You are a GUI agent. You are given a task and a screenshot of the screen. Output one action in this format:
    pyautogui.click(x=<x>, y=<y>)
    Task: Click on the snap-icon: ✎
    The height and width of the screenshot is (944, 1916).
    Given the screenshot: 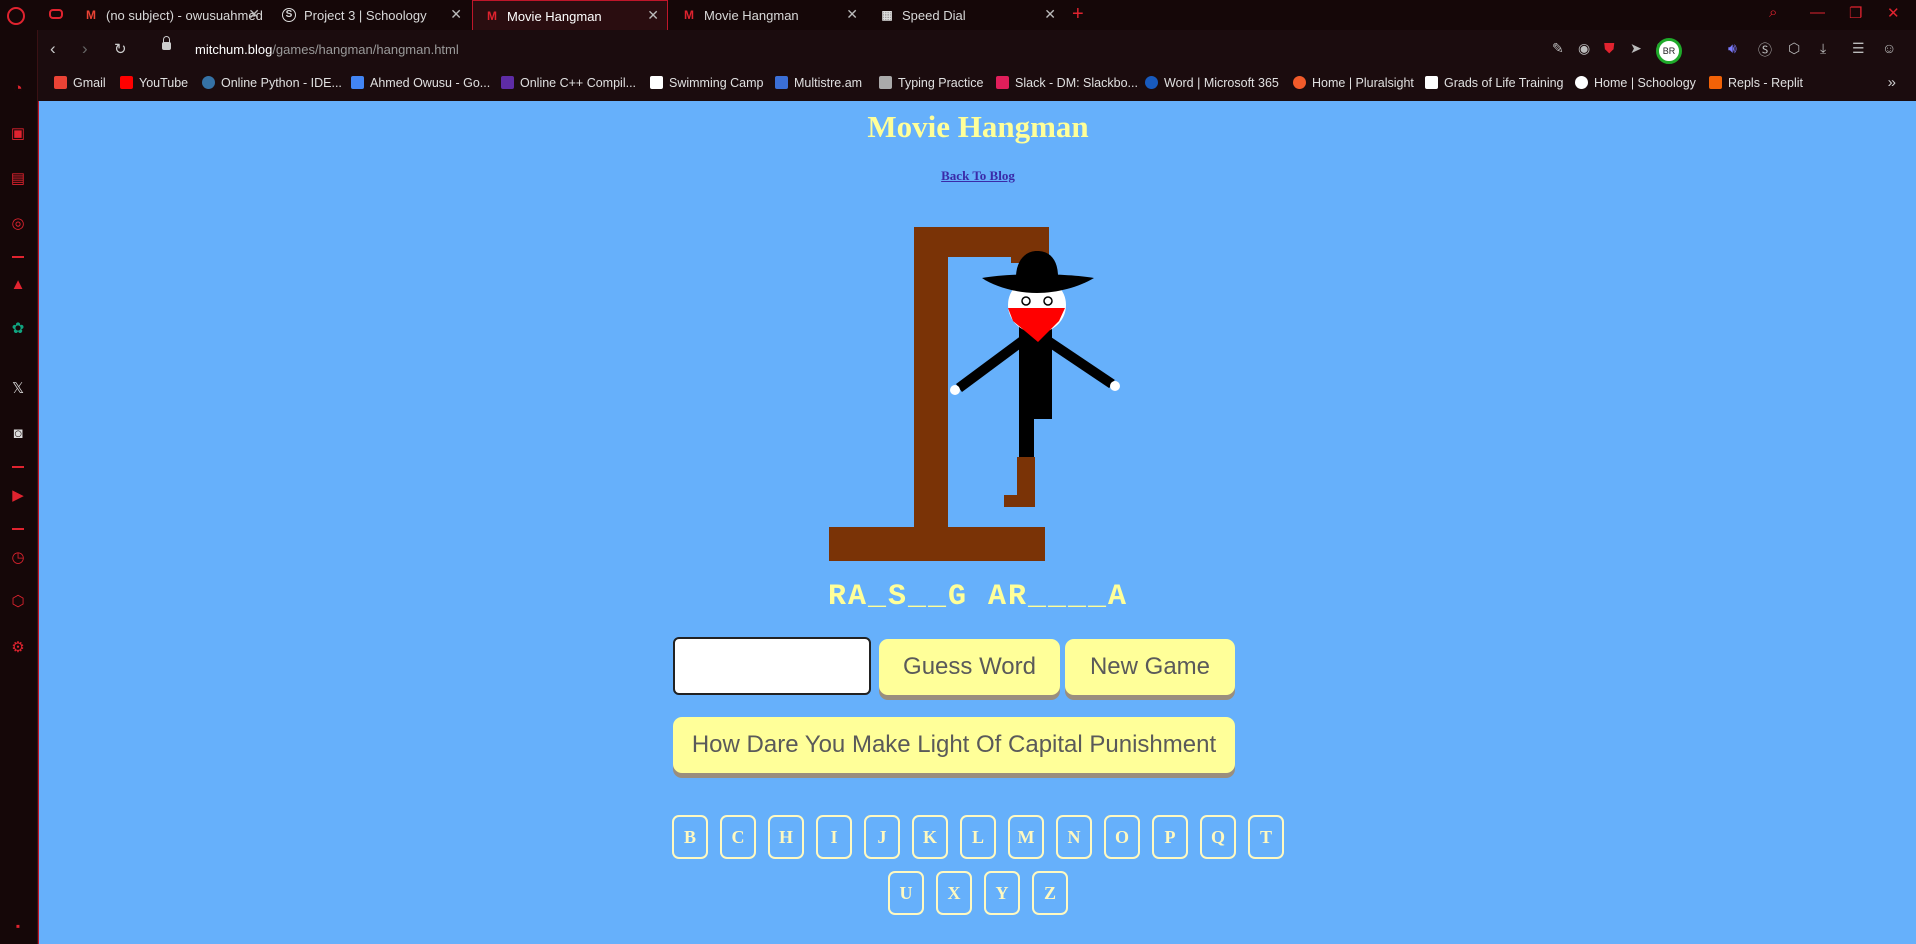 What is the action you would take?
    pyautogui.click(x=1558, y=48)
    